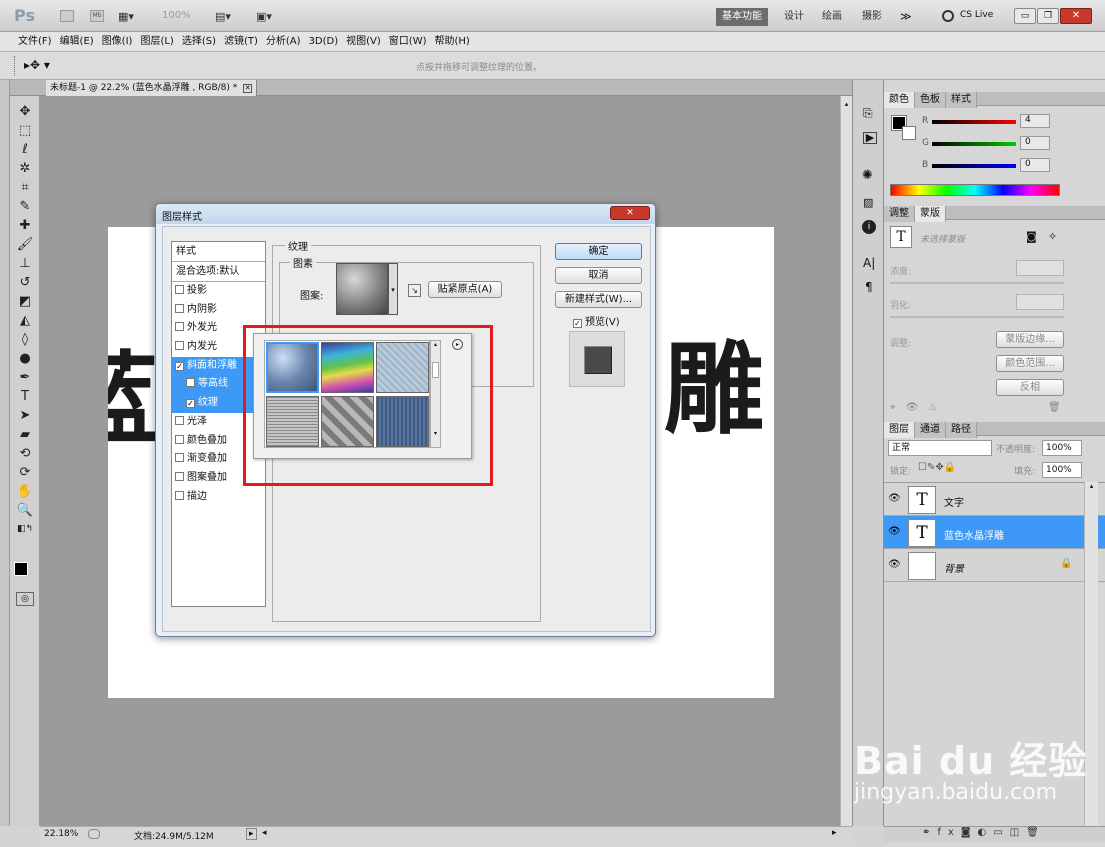 The height and width of the screenshot is (847, 1105). I want to click on actions-panel-icon: ▶, so click(870, 138).